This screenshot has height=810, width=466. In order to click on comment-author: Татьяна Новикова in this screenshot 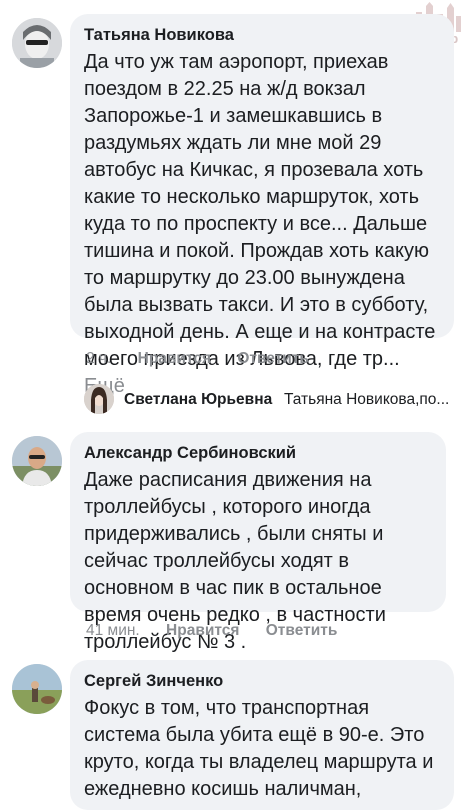, I will do `click(262, 35)`.